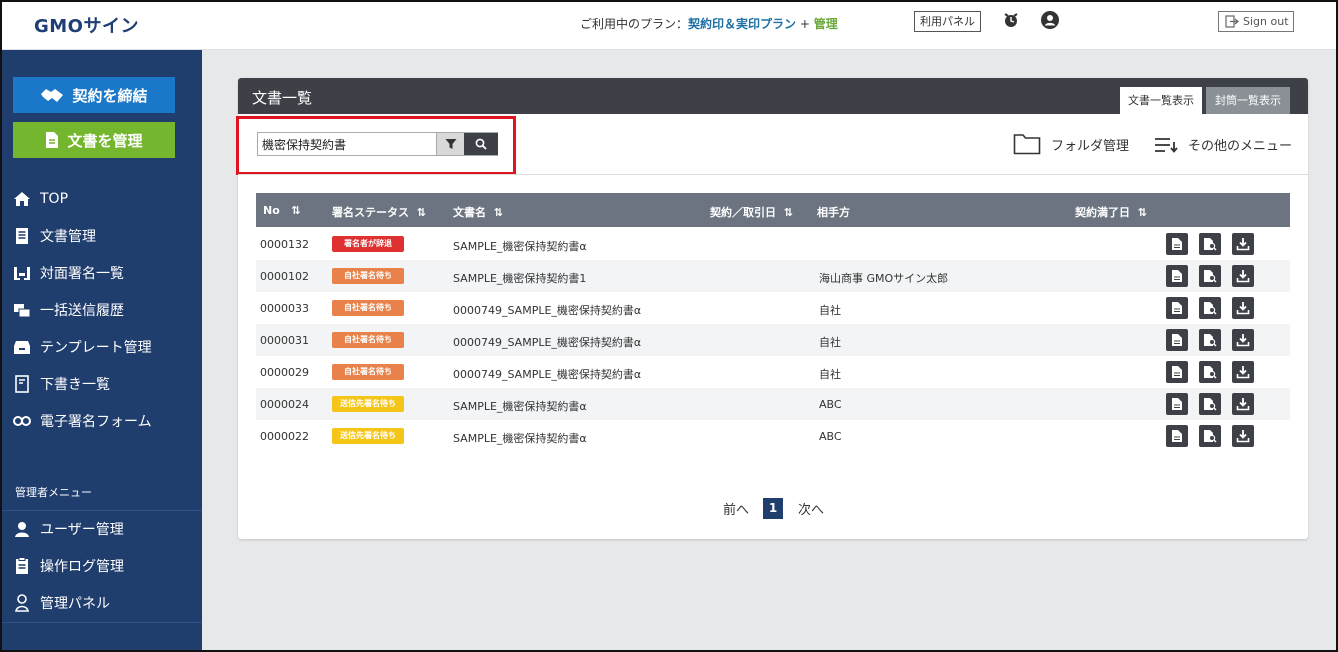 The image size is (1338, 652). Describe the element at coordinates (1090, 146) in the screenshot. I see `folder-management-label: フォルダ管理` at that location.